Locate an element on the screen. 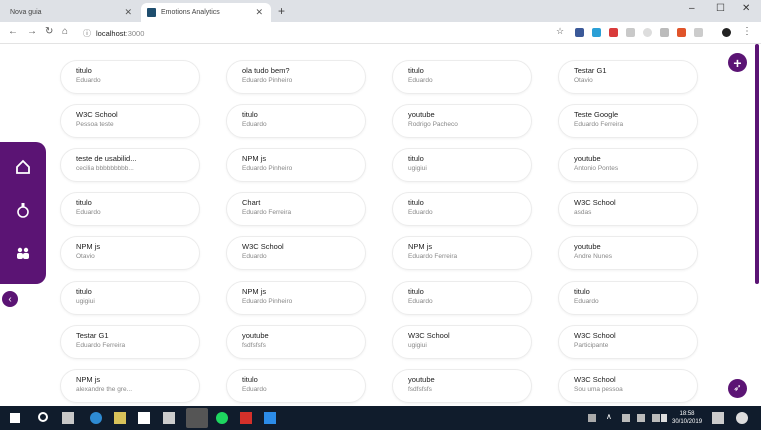  post-card: W3C School Participante is located at coordinates (628, 342).